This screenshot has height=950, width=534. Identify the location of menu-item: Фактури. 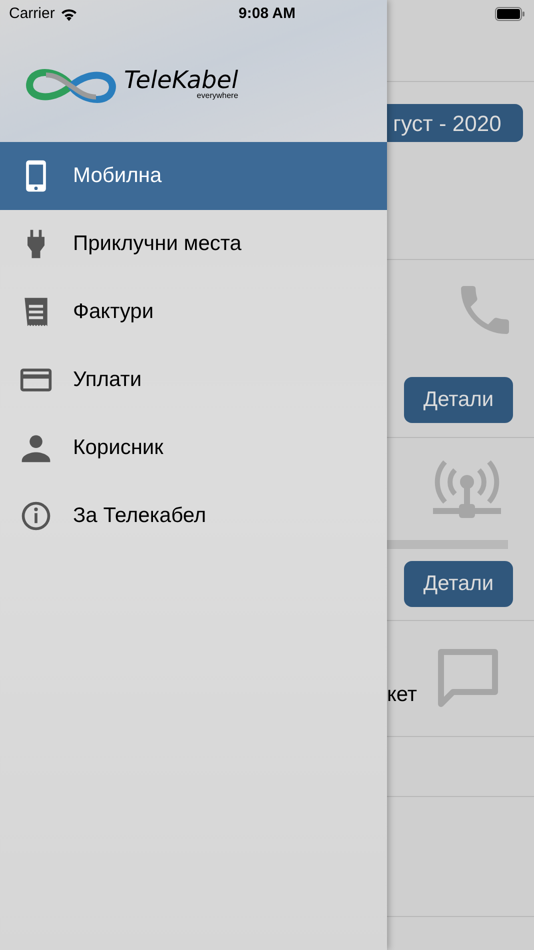
(193, 312).